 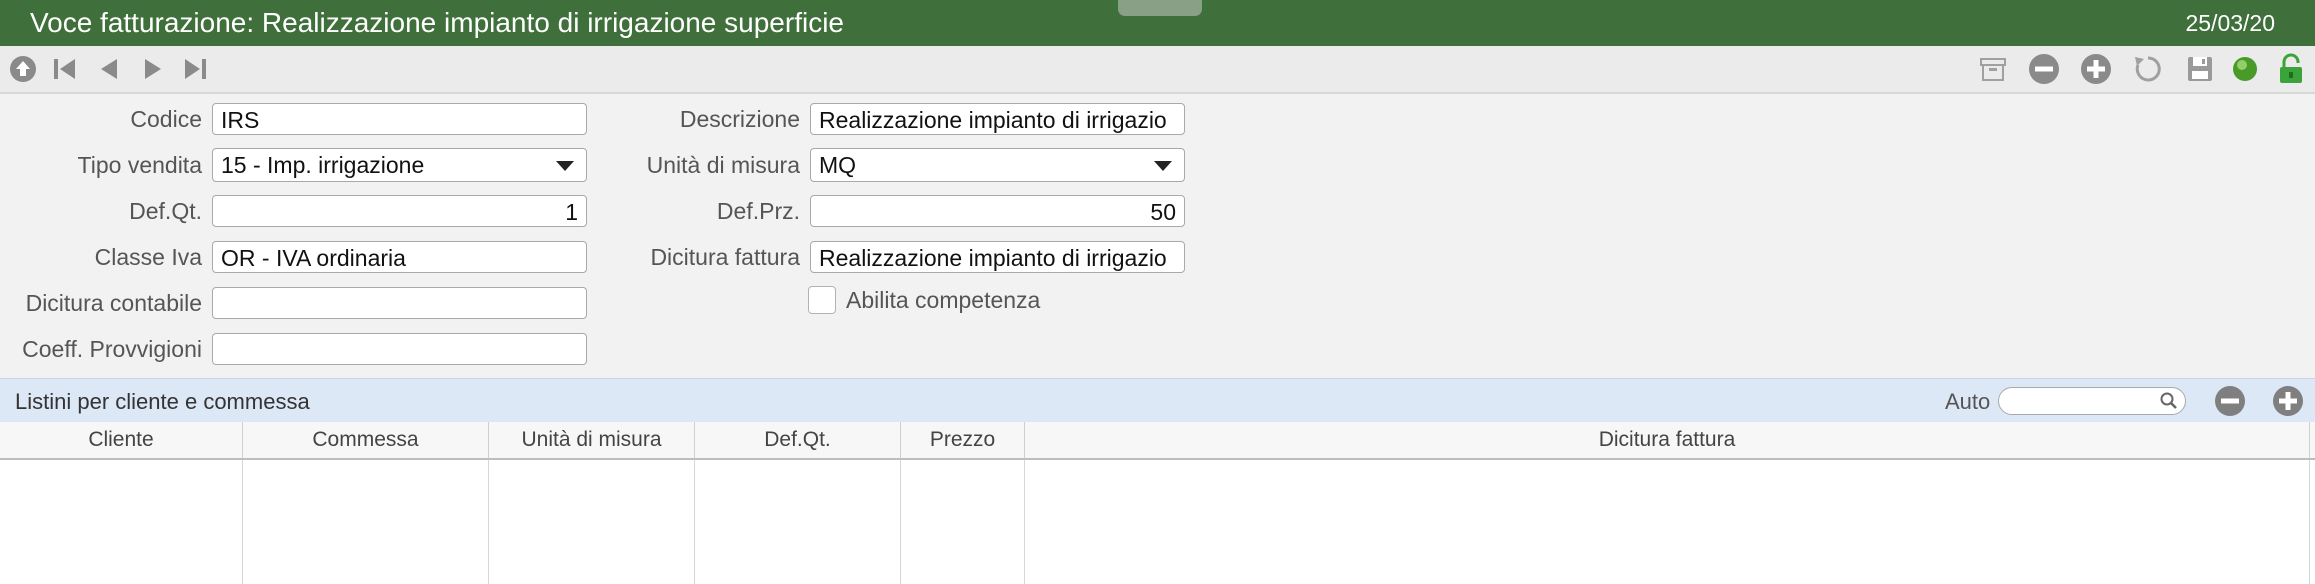 What do you see at coordinates (2230, 403) in the screenshot?
I see `remove-row-icon` at bounding box center [2230, 403].